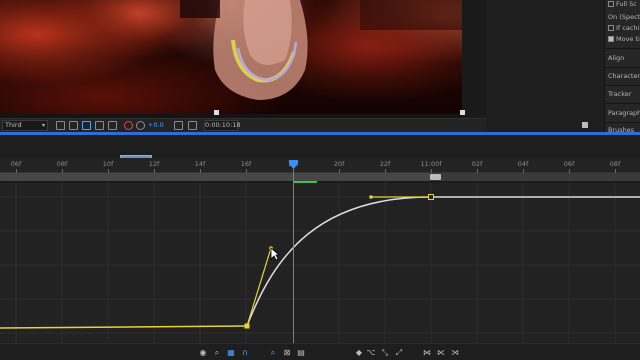 The image size is (640, 360). I want to click on graph-editor-toolbar: ◉ ⌕ ▦ ∩ ⌕ ⊠ ▤ ◆ ⌥ ⤡ ⤢ ⋈ ⋉ ⋊, so click(320, 351).